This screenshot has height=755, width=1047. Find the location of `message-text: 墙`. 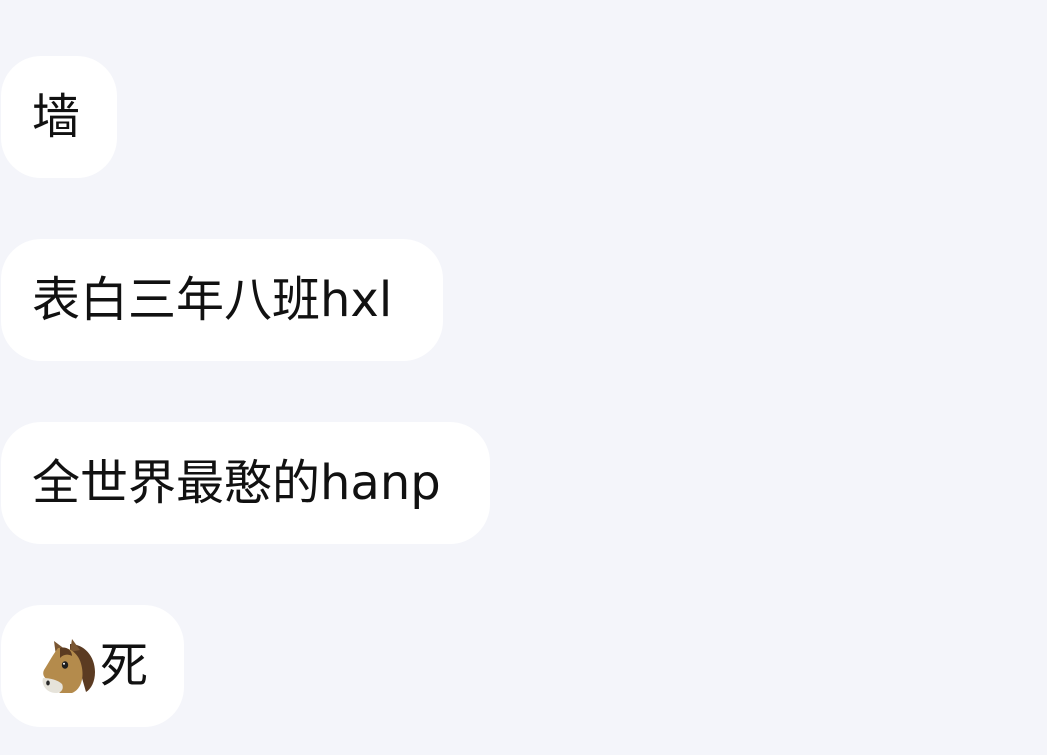

message-text: 墙 is located at coordinates (56, 117).